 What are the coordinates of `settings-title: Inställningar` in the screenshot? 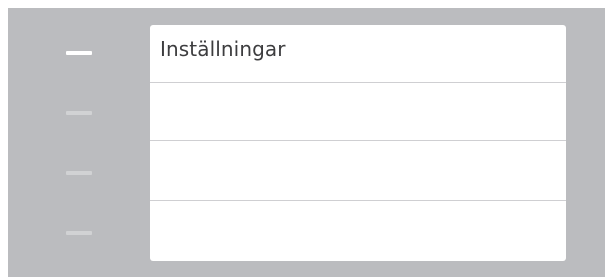 It's located at (223, 49).